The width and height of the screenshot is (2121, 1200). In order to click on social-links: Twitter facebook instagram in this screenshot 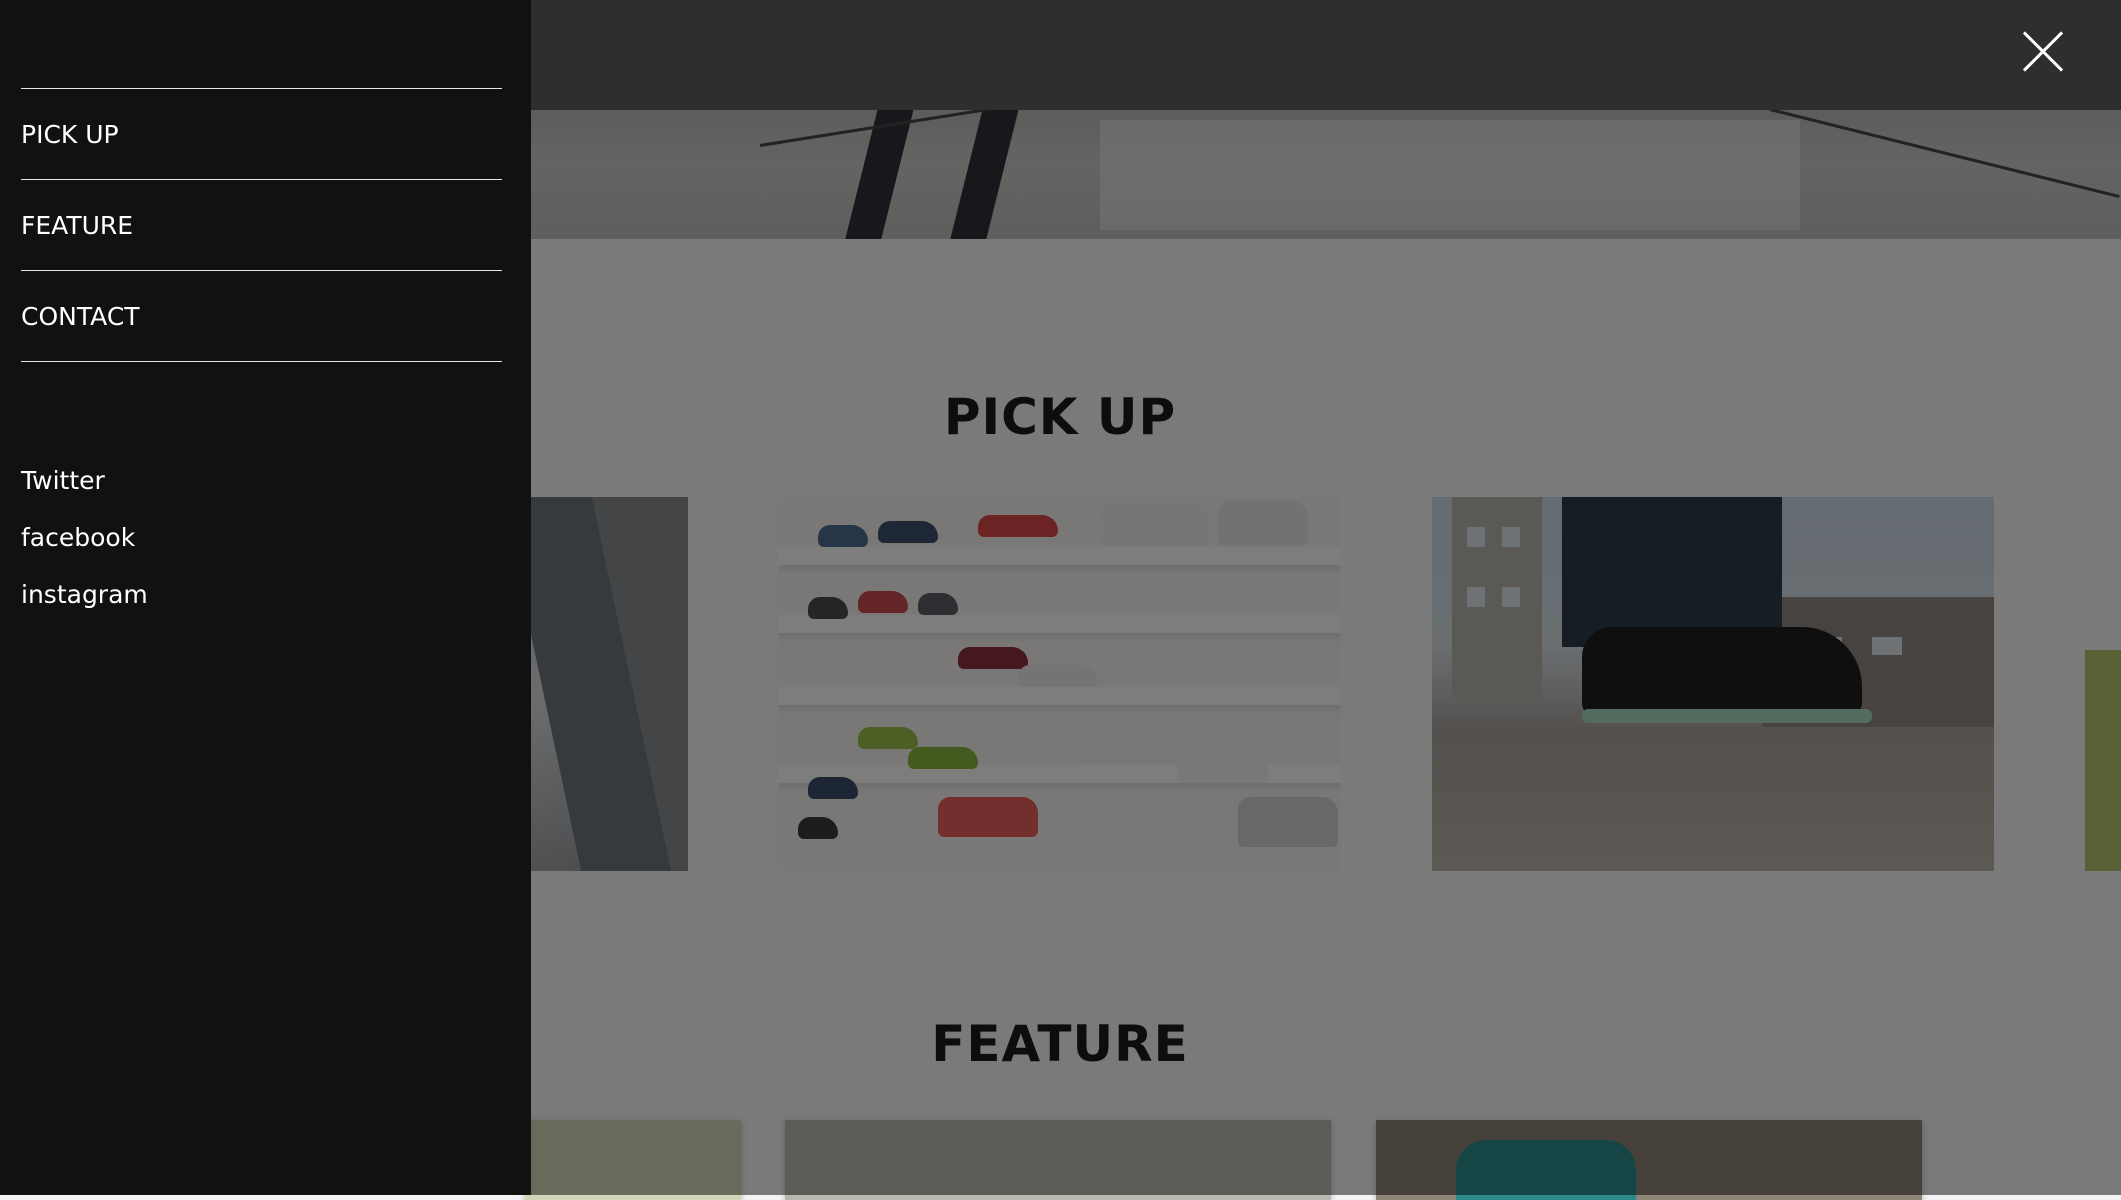, I will do `click(84, 537)`.